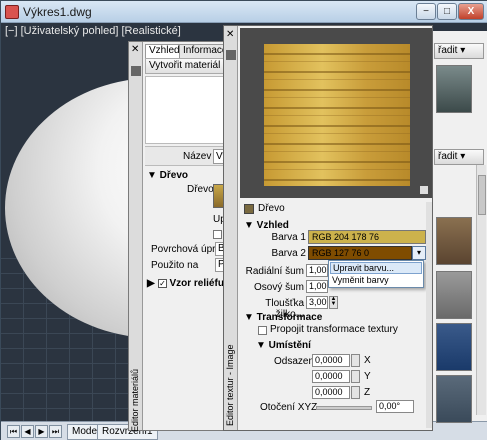 The image size is (487, 440). I want to click on offset-label: Odsazení, so click(295, 361).